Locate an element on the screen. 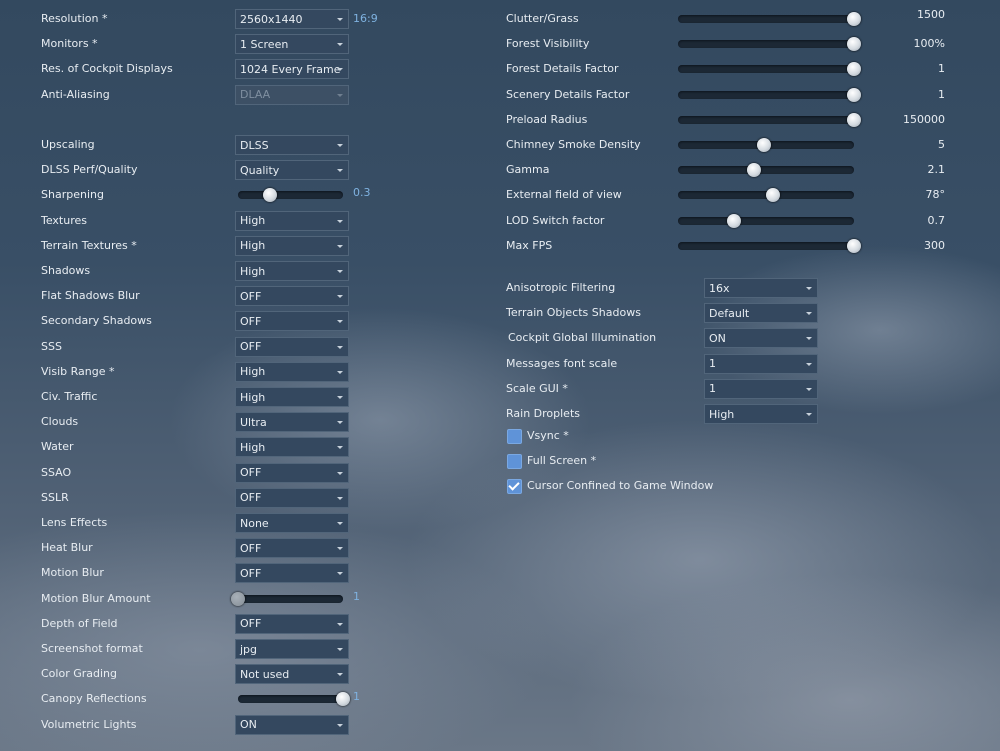  anti-aliasing-value: DLAA is located at coordinates (255, 95).